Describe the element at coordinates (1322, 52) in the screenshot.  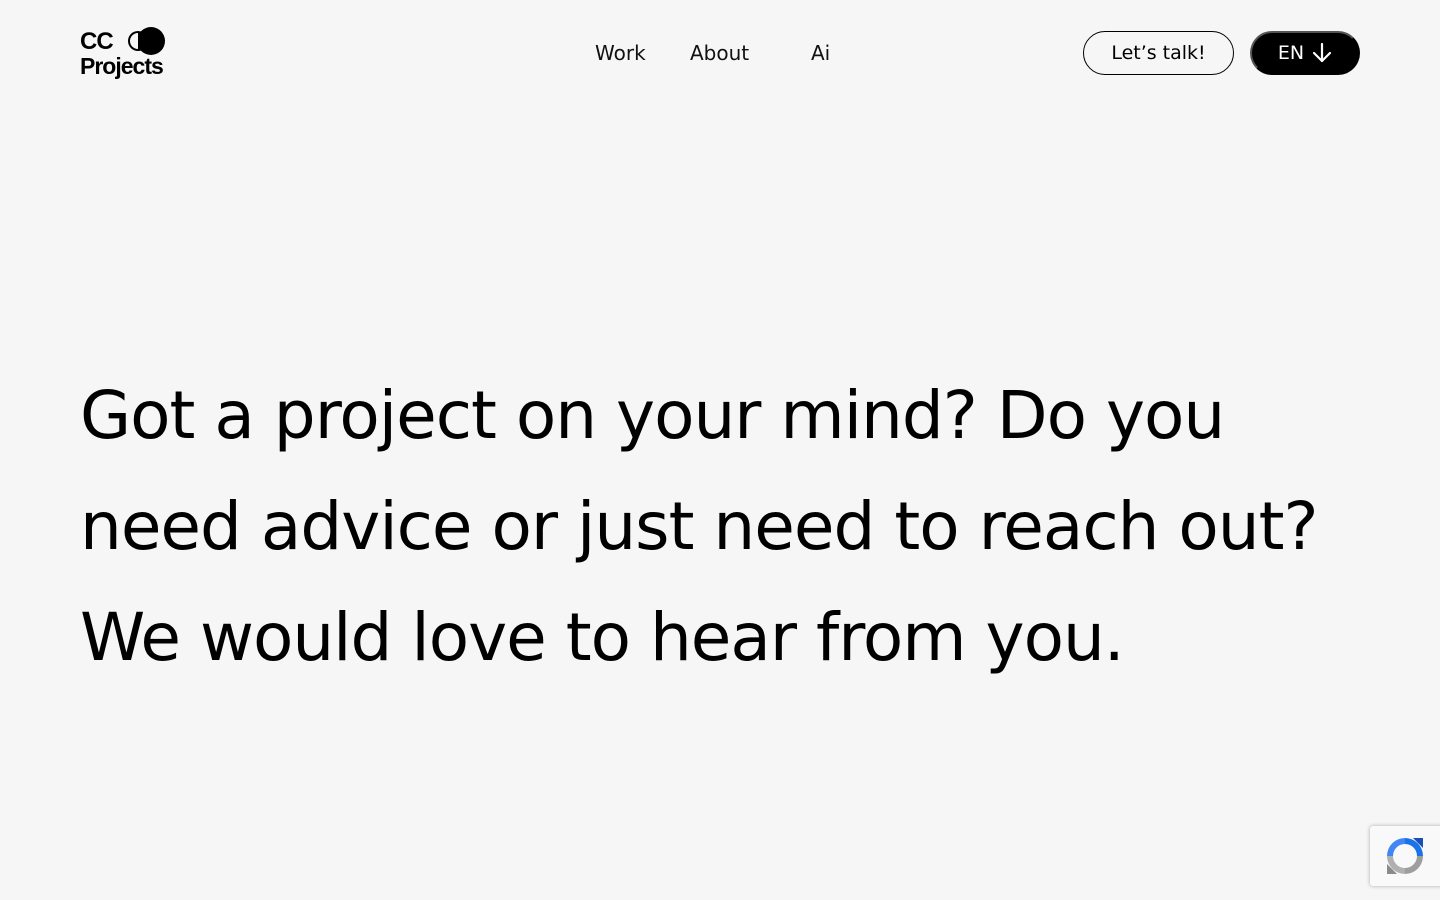
I see `arrow-down-icon` at that location.